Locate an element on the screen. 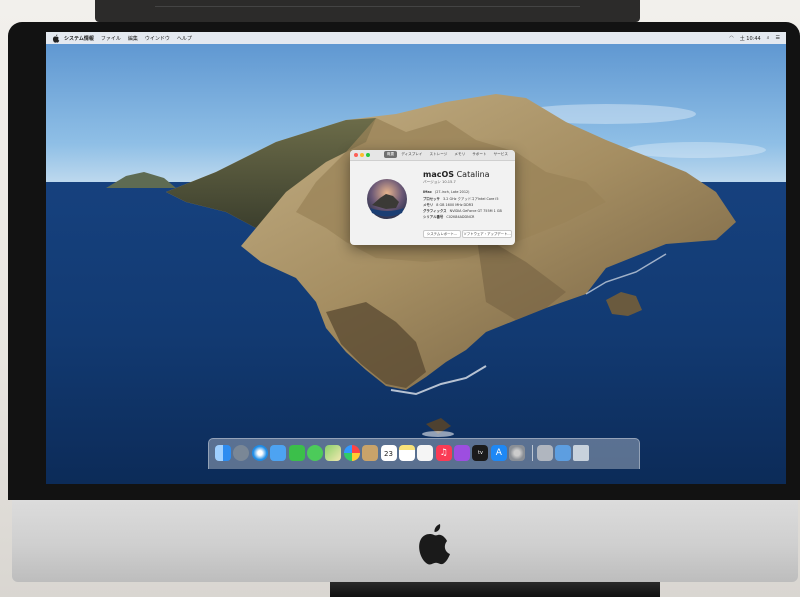  spec-row: シリアル番号 C02K84ADDNCR is located at coordinates (448, 216).